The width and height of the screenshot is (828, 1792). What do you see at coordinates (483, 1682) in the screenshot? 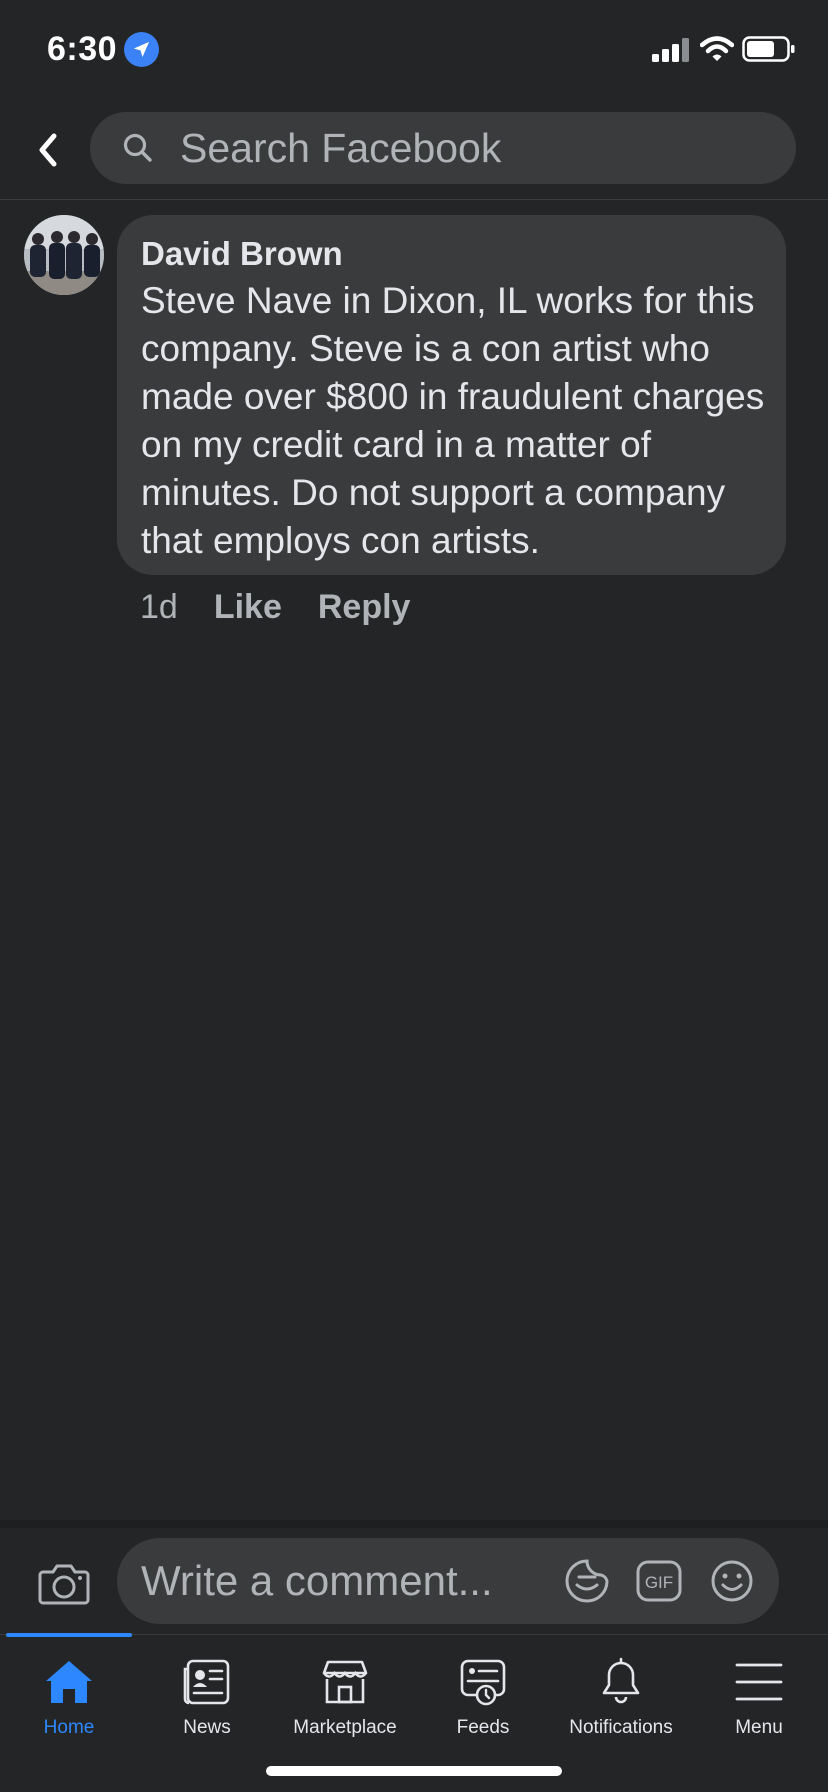
I see `feeds-icon` at bounding box center [483, 1682].